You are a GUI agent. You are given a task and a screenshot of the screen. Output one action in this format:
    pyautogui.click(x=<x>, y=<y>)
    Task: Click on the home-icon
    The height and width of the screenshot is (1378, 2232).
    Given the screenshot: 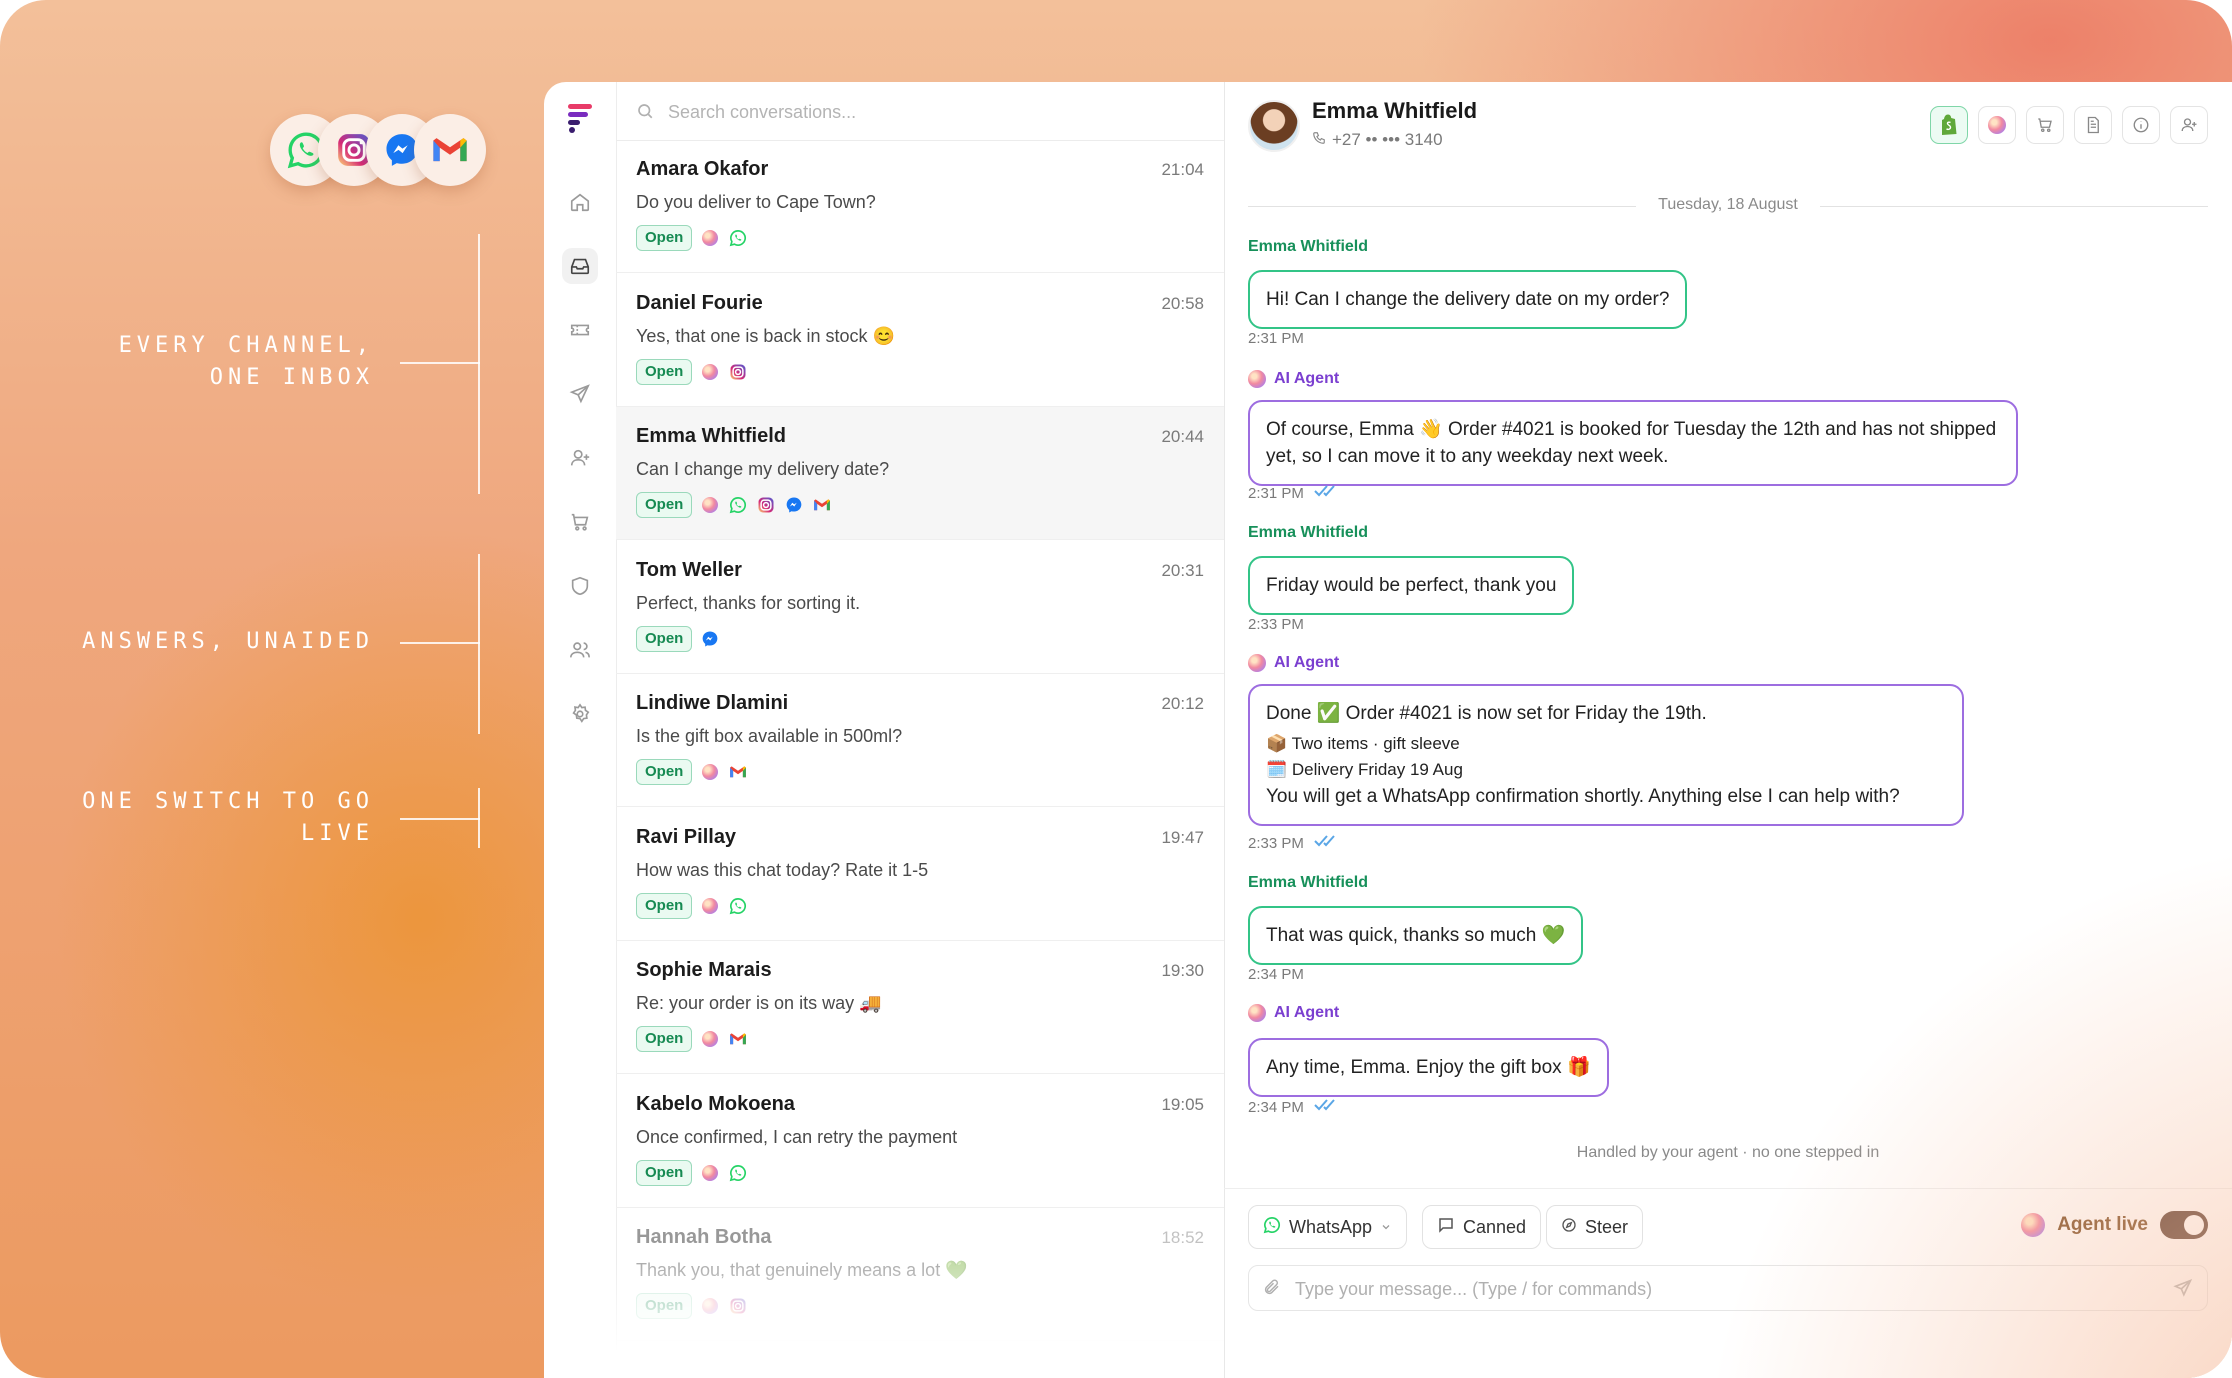 What is the action you would take?
    pyautogui.click(x=580, y=202)
    